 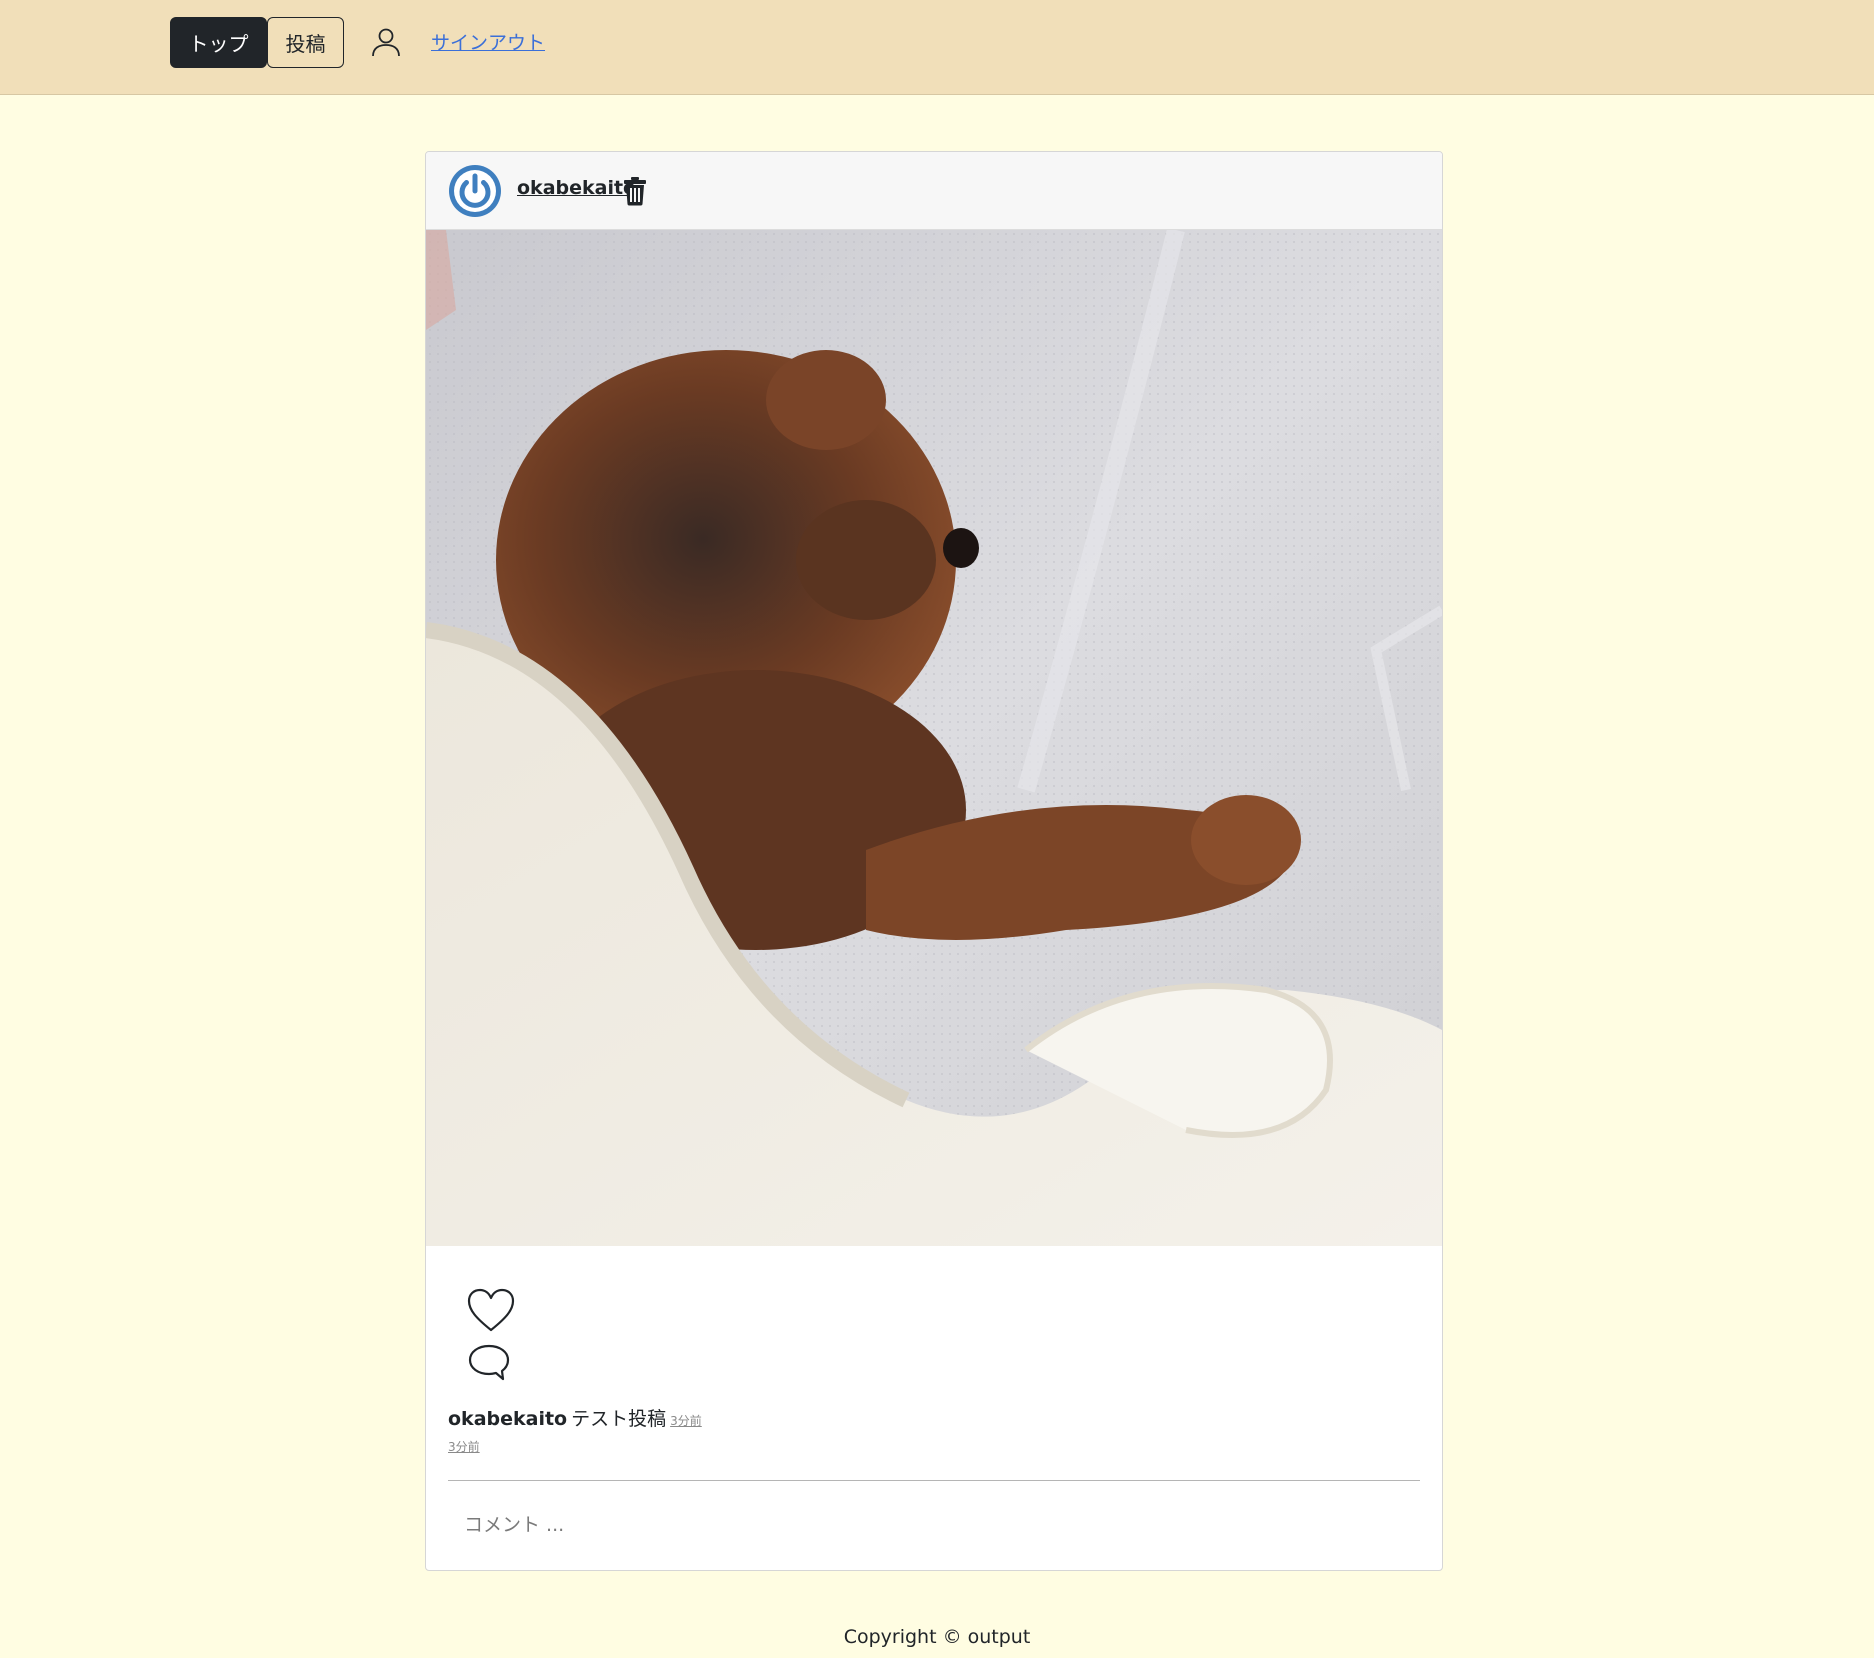 I want to click on trash-icon, so click(x=635, y=191).